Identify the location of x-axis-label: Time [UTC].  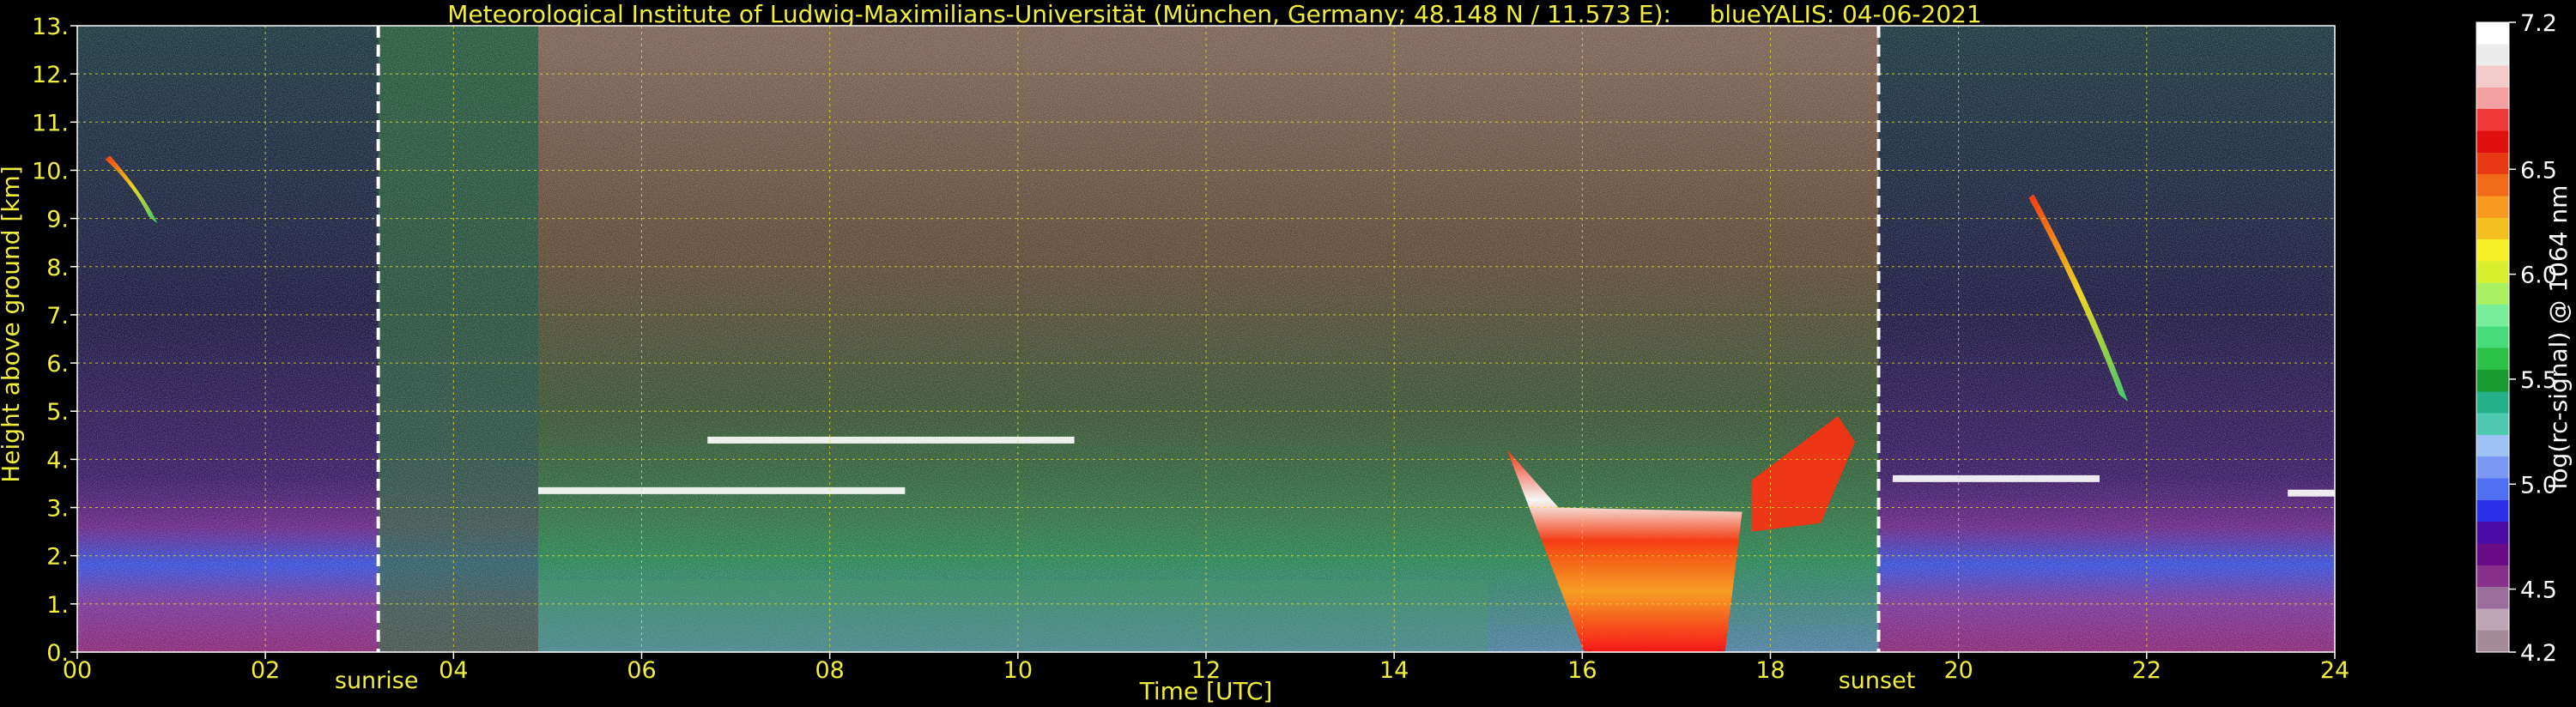
(1206, 691).